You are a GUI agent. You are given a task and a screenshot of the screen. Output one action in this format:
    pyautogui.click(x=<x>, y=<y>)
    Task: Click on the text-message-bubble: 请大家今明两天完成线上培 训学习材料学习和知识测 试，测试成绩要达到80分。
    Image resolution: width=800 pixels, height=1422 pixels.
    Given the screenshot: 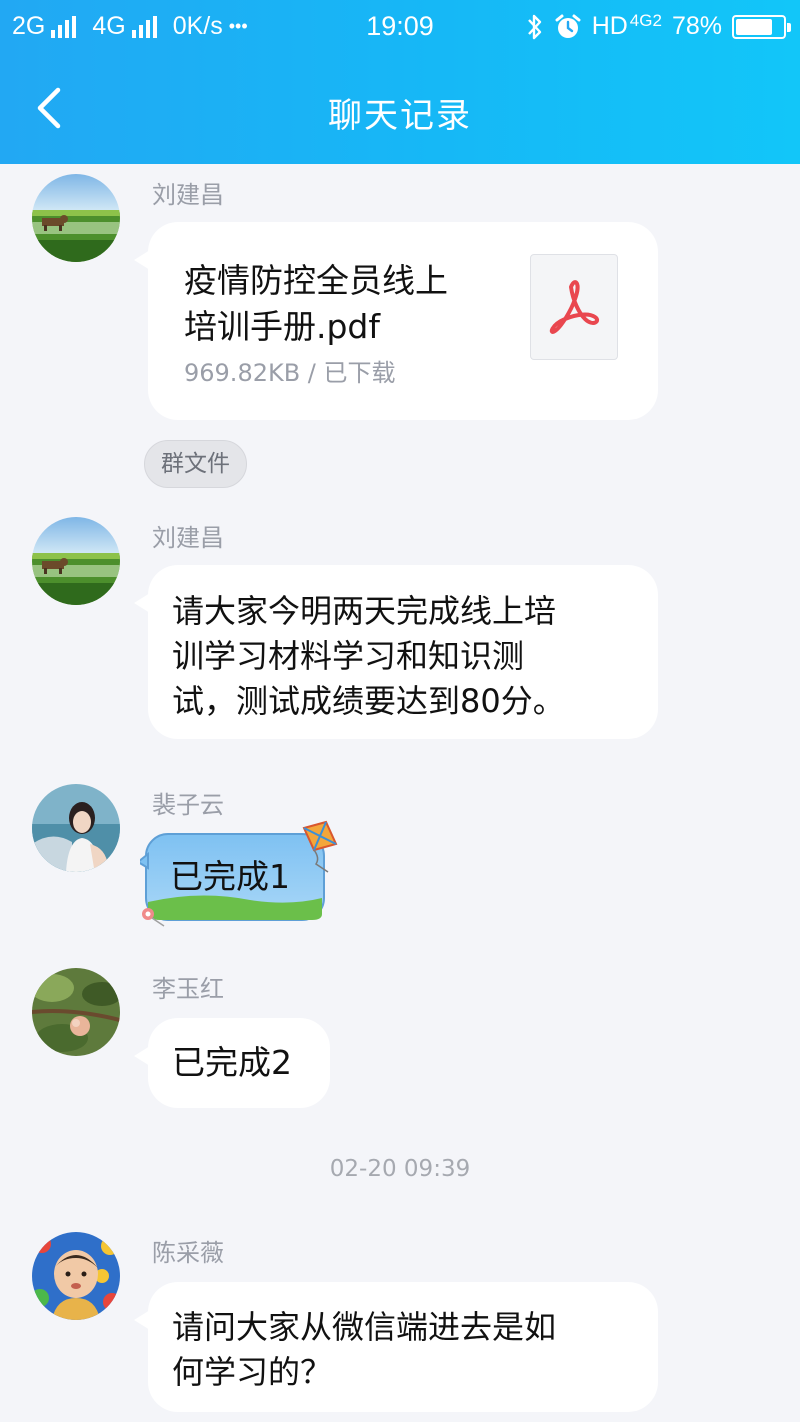 What is the action you would take?
    pyautogui.click(x=396, y=652)
    